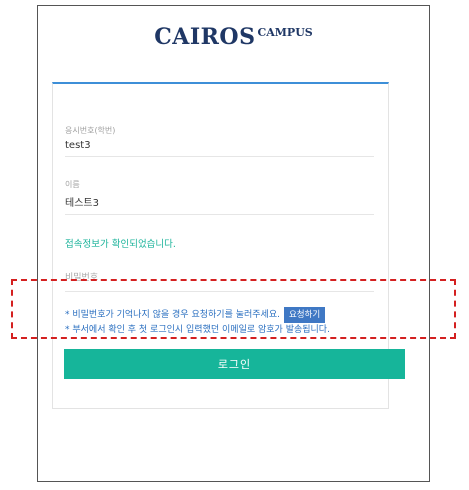 The image size is (469, 490). What do you see at coordinates (205, 37) in the screenshot?
I see `logo-main-text: CAIROS` at bounding box center [205, 37].